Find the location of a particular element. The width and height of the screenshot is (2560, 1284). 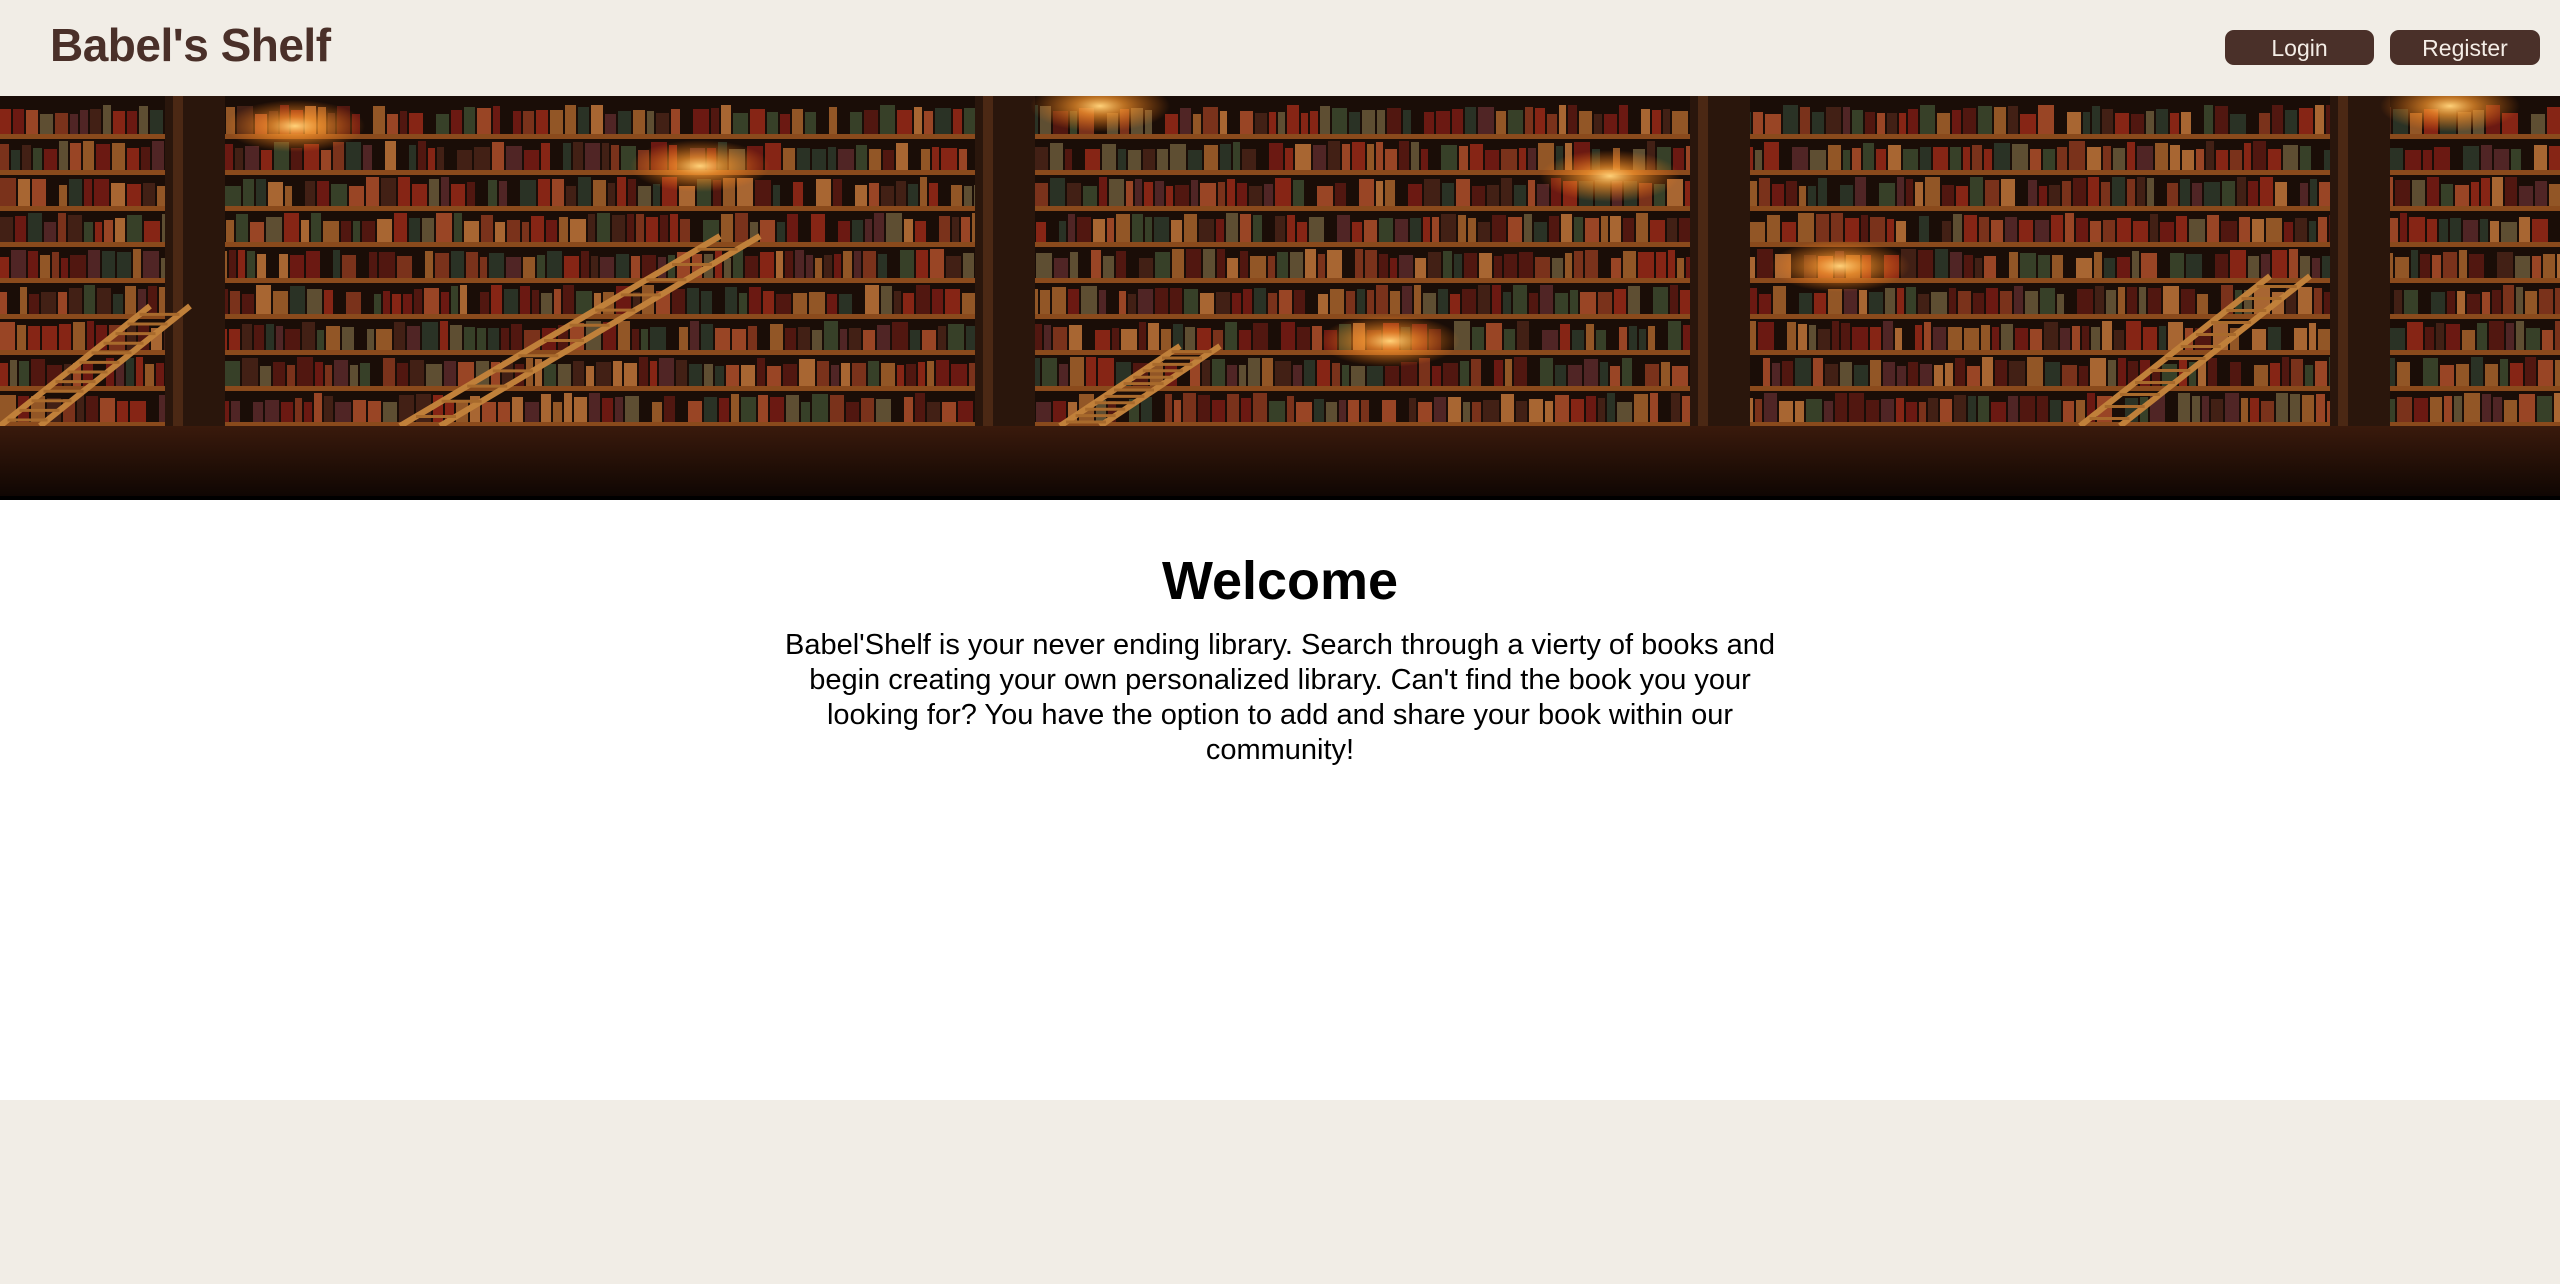

welcome-heading: Welcome is located at coordinates (1280, 581).